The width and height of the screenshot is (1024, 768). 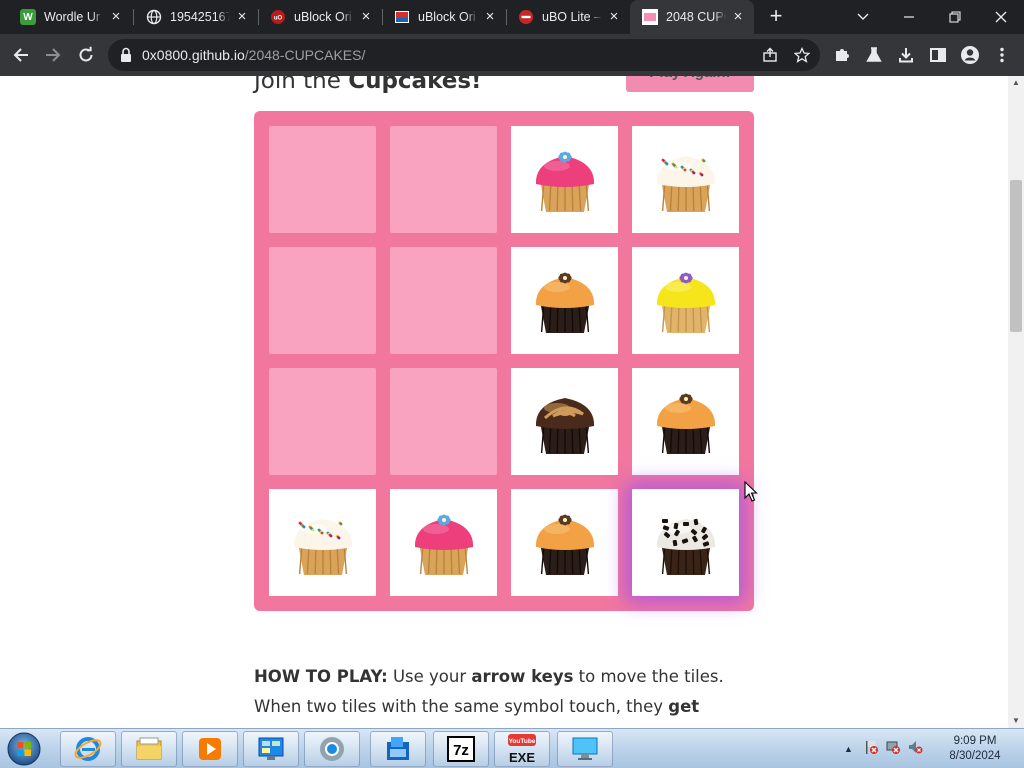 I want to click on youtube-exe-icon: YouTube EXE, so click(x=522, y=749).